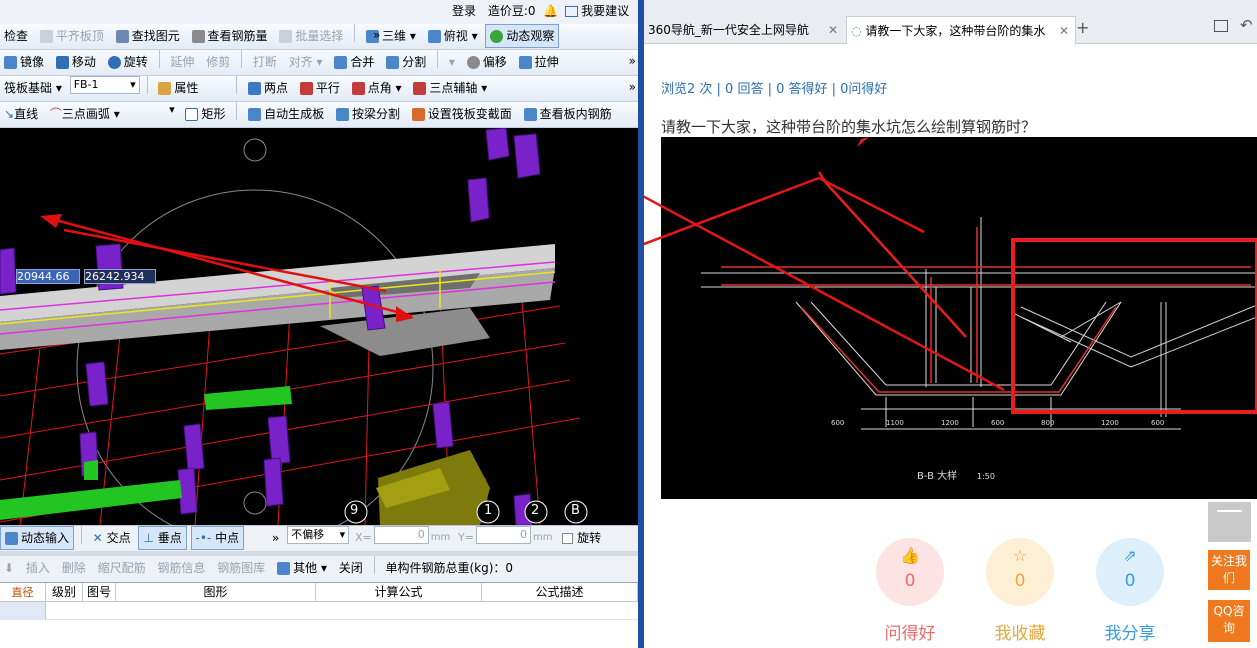 The height and width of the screenshot is (648, 1257). Describe the element at coordinates (910, 631) in the screenshot. I see `like-label: 问得好` at that location.